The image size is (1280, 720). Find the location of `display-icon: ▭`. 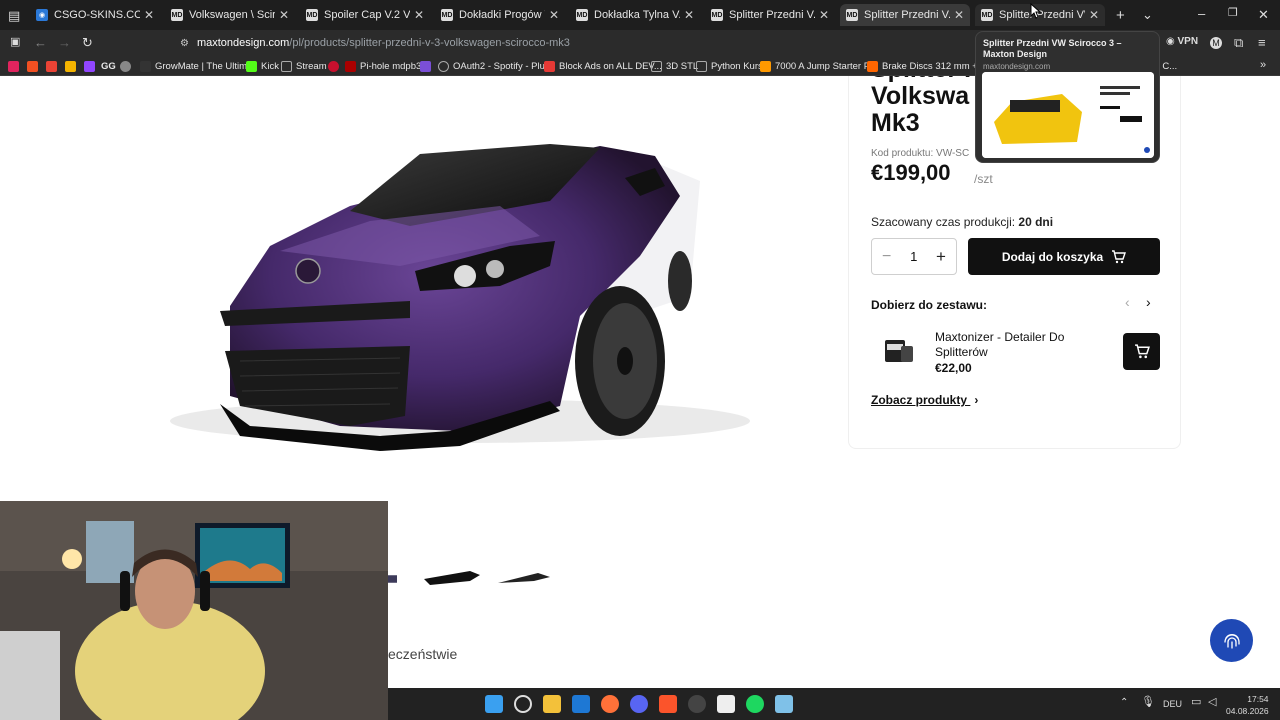

display-icon: ▭ is located at coordinates (1196, 702).